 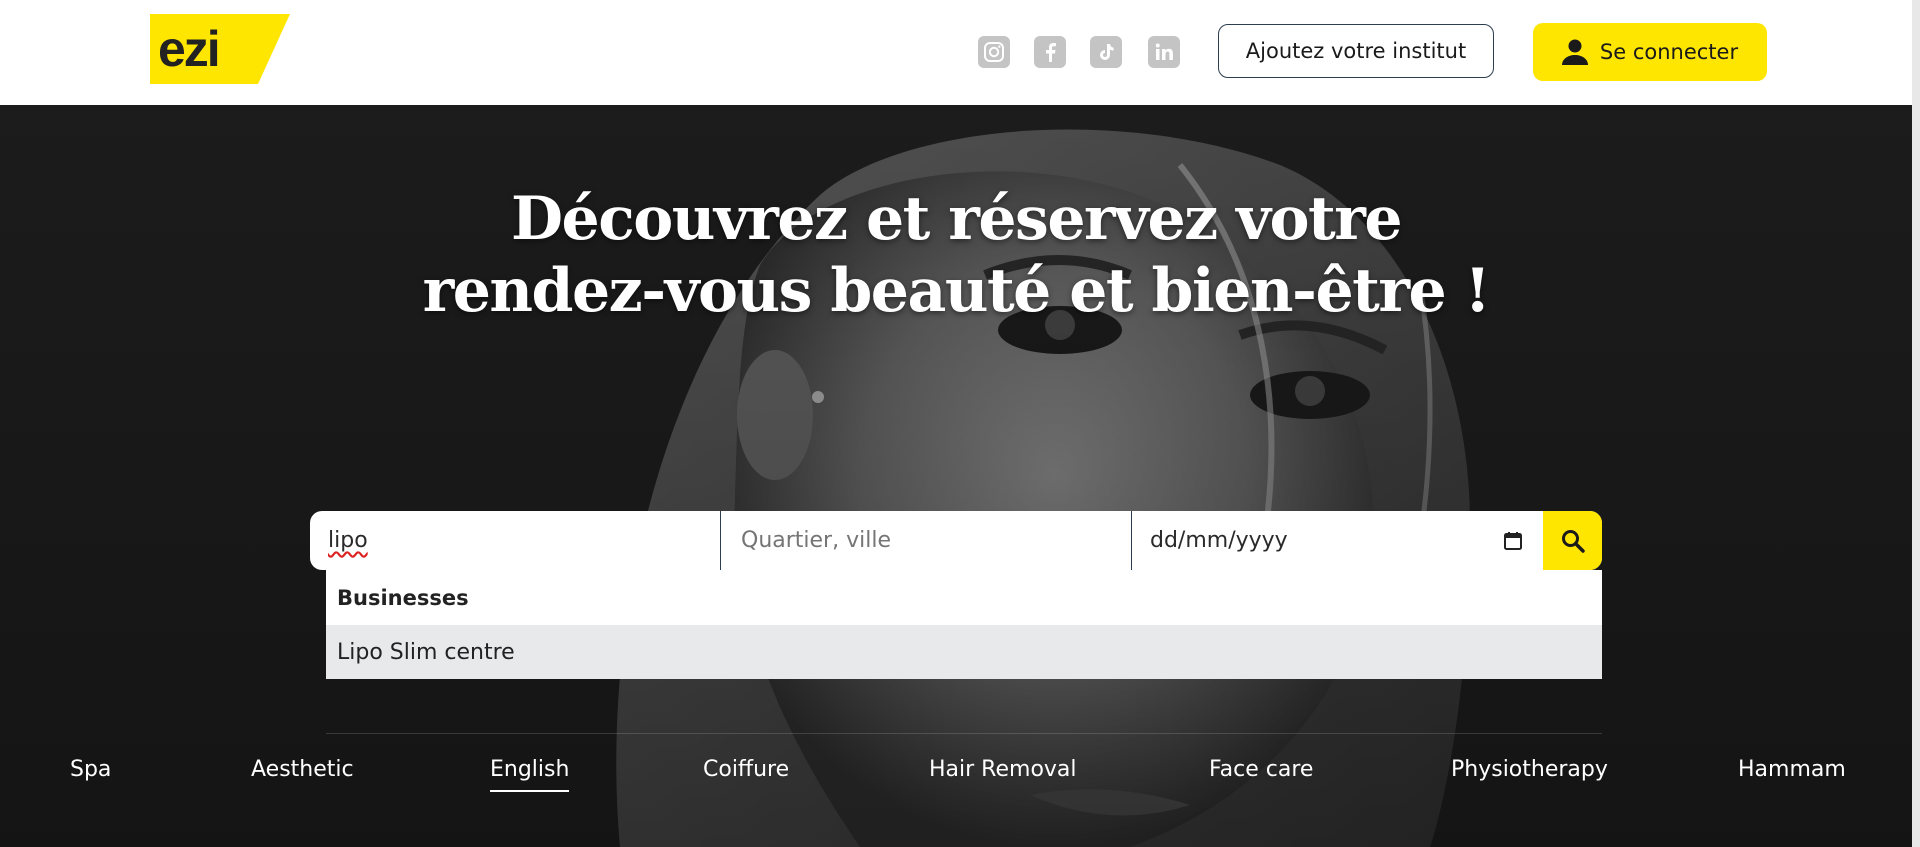 I want to click on category-spa: Spa, so click(x=90, y=773).